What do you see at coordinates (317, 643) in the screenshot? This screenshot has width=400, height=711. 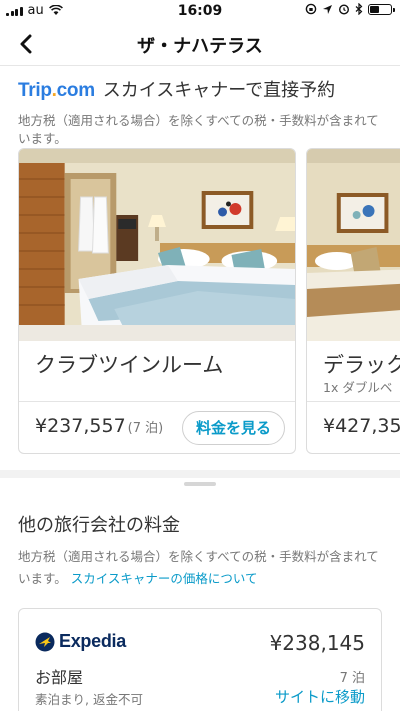 I see `agent-price: ¥238,145` at bounding box center [317, 643].